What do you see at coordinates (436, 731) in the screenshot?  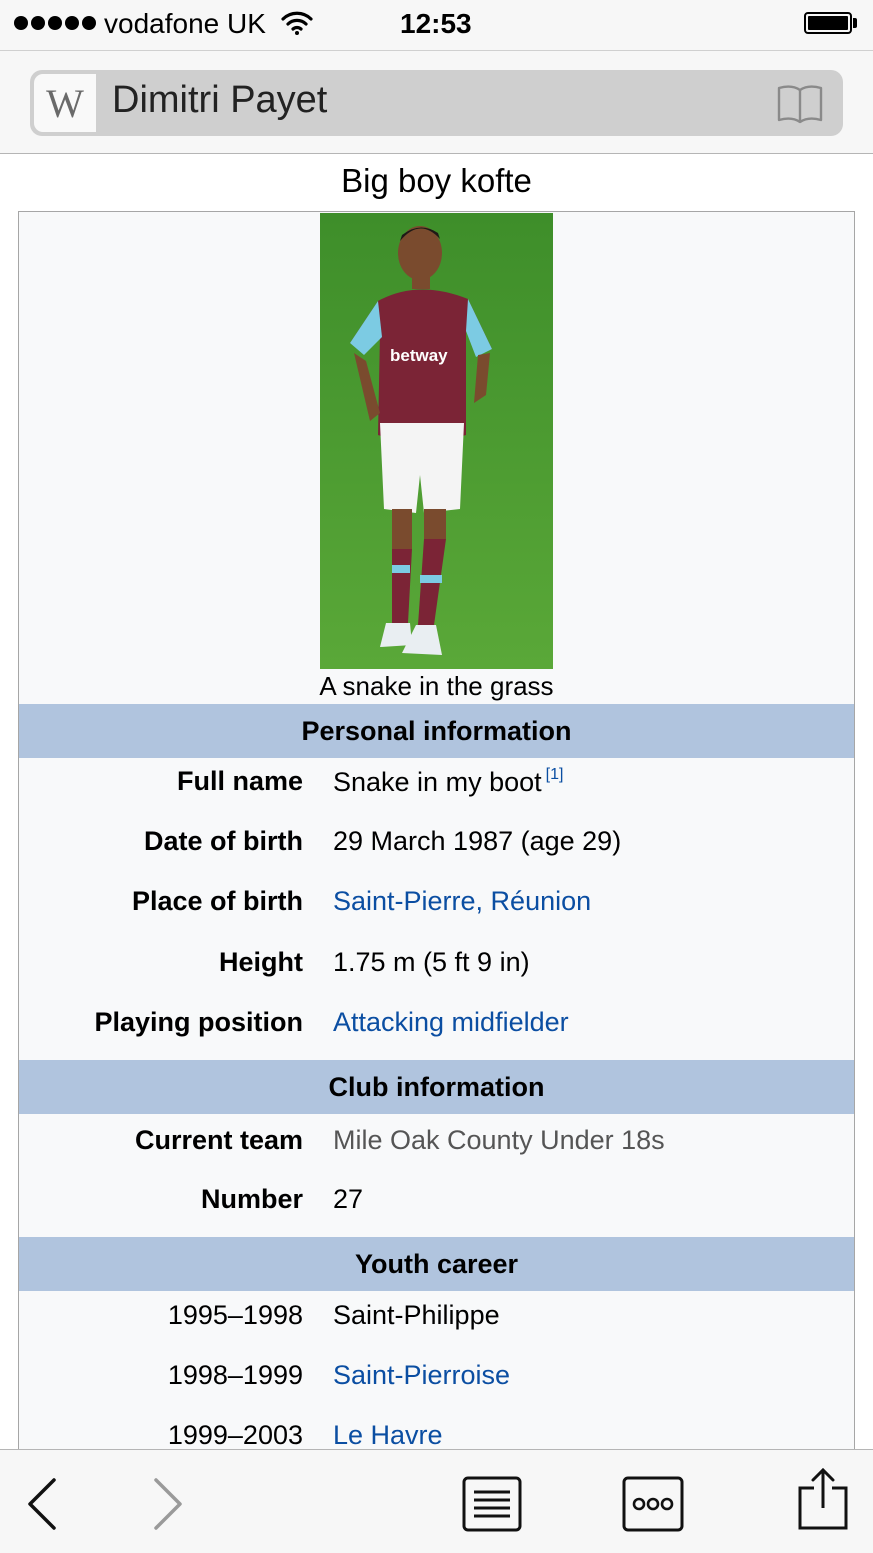 I see `section-header-personal-information: Personal information` at bounding box center [436, 731].